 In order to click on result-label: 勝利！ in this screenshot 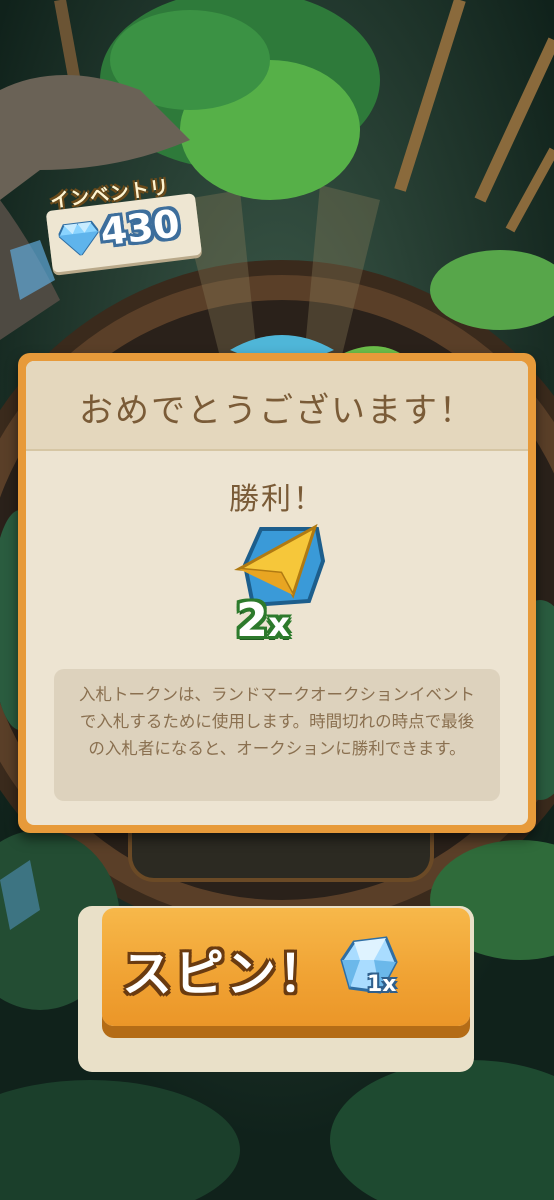, I will do `click(277, 499)`.